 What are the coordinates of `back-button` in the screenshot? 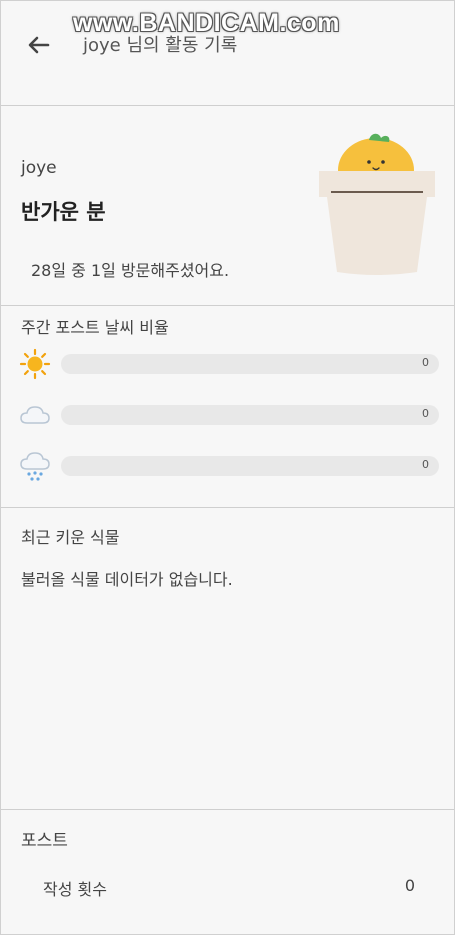 It's located at (39, 45).